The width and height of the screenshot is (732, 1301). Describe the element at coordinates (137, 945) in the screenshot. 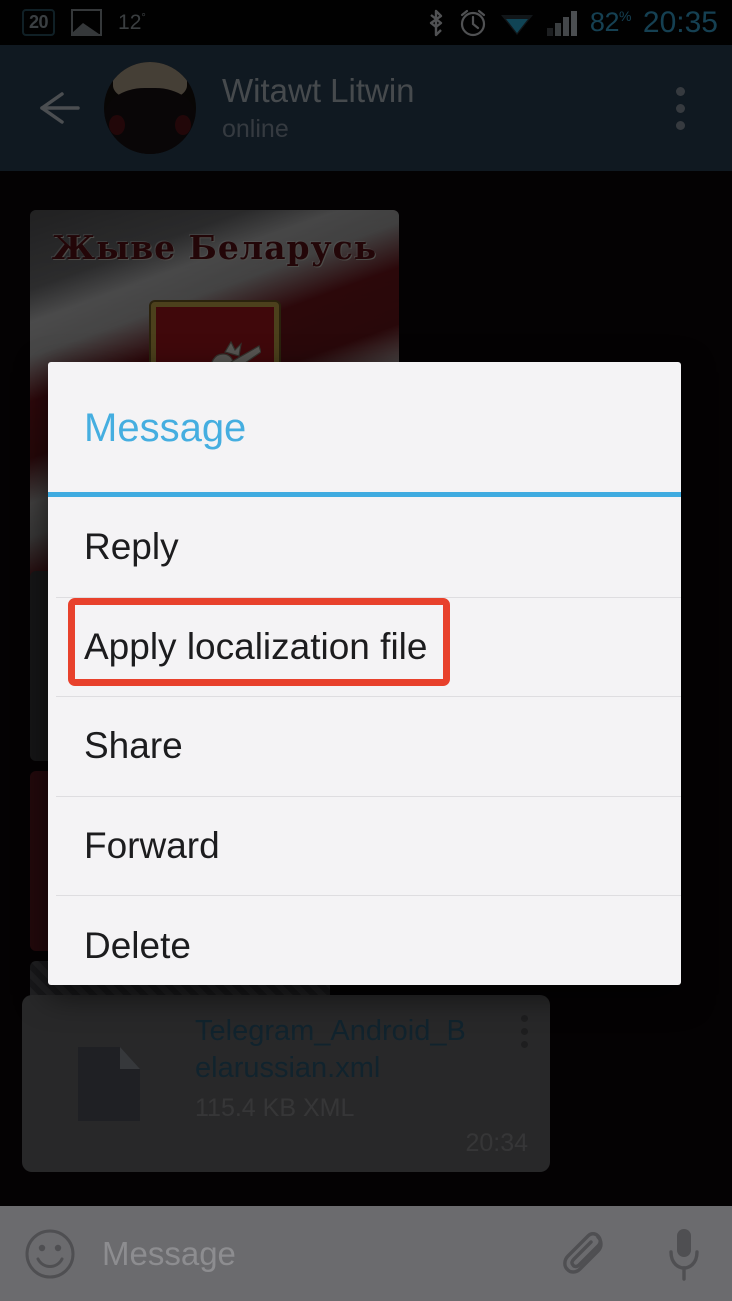

I see `menu-item-label: Delete` at that location.